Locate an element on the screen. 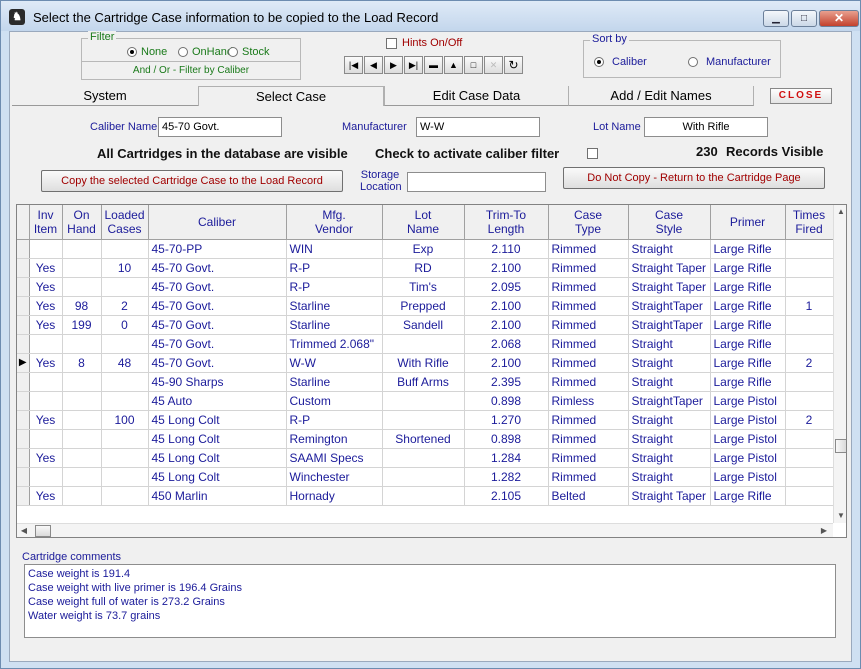 The height and width of the screenshot is (669, 861). delete-record-button: ▬ is located at coordinates (433, 65).